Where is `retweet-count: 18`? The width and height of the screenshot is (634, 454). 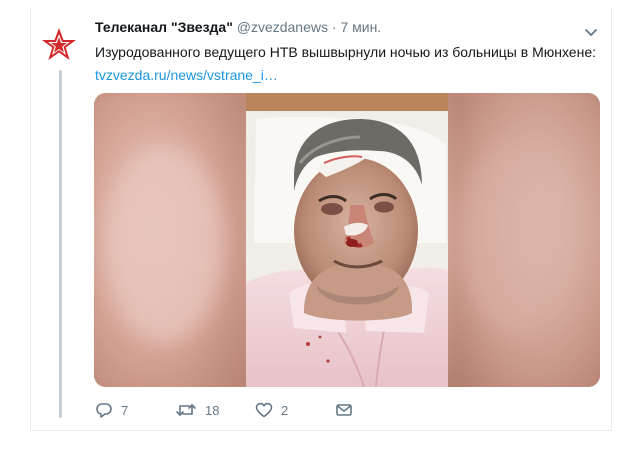
retweet-count: 18 is located at coordinates (212, 410).